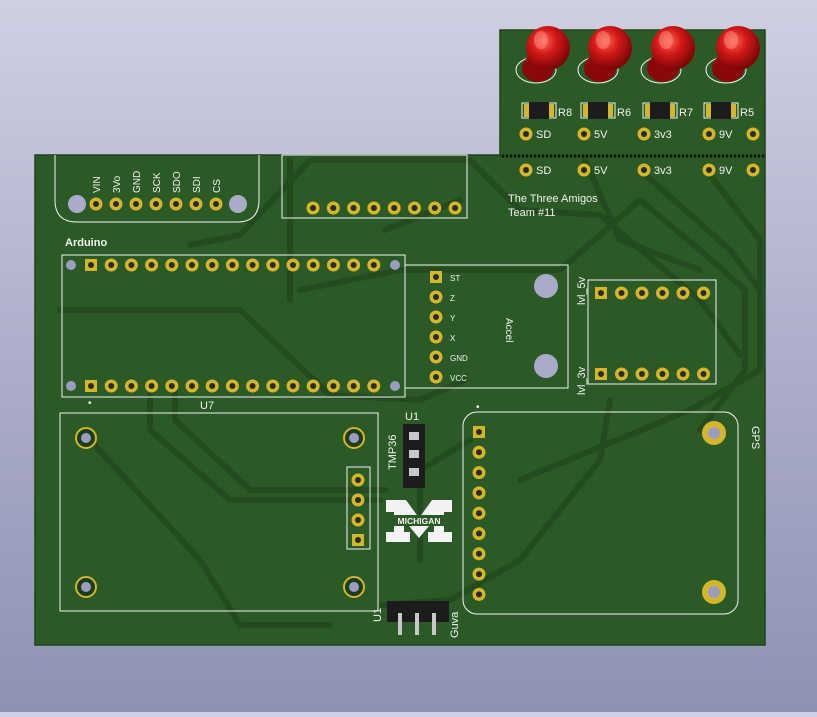 This screenshot has width=817, height=717. I want to click on tmp36-ref: U1, so click(412, 417).